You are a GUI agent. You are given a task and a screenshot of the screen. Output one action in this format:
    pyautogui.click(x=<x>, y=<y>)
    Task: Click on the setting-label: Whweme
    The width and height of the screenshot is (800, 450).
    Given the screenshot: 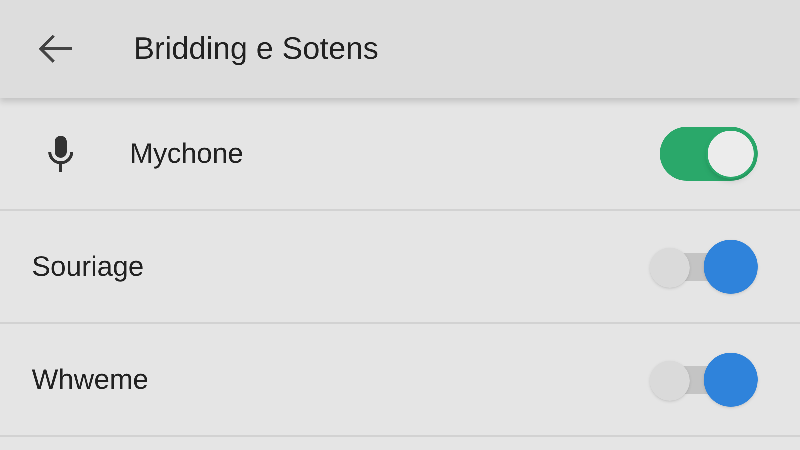 What is the action you would take?
    pyautogui.click(x=90, y=379)
    